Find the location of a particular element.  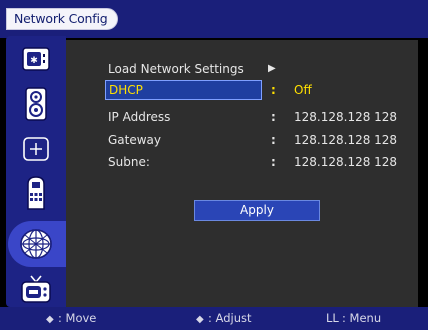

tv-icon is located at coordinates (36, 289).